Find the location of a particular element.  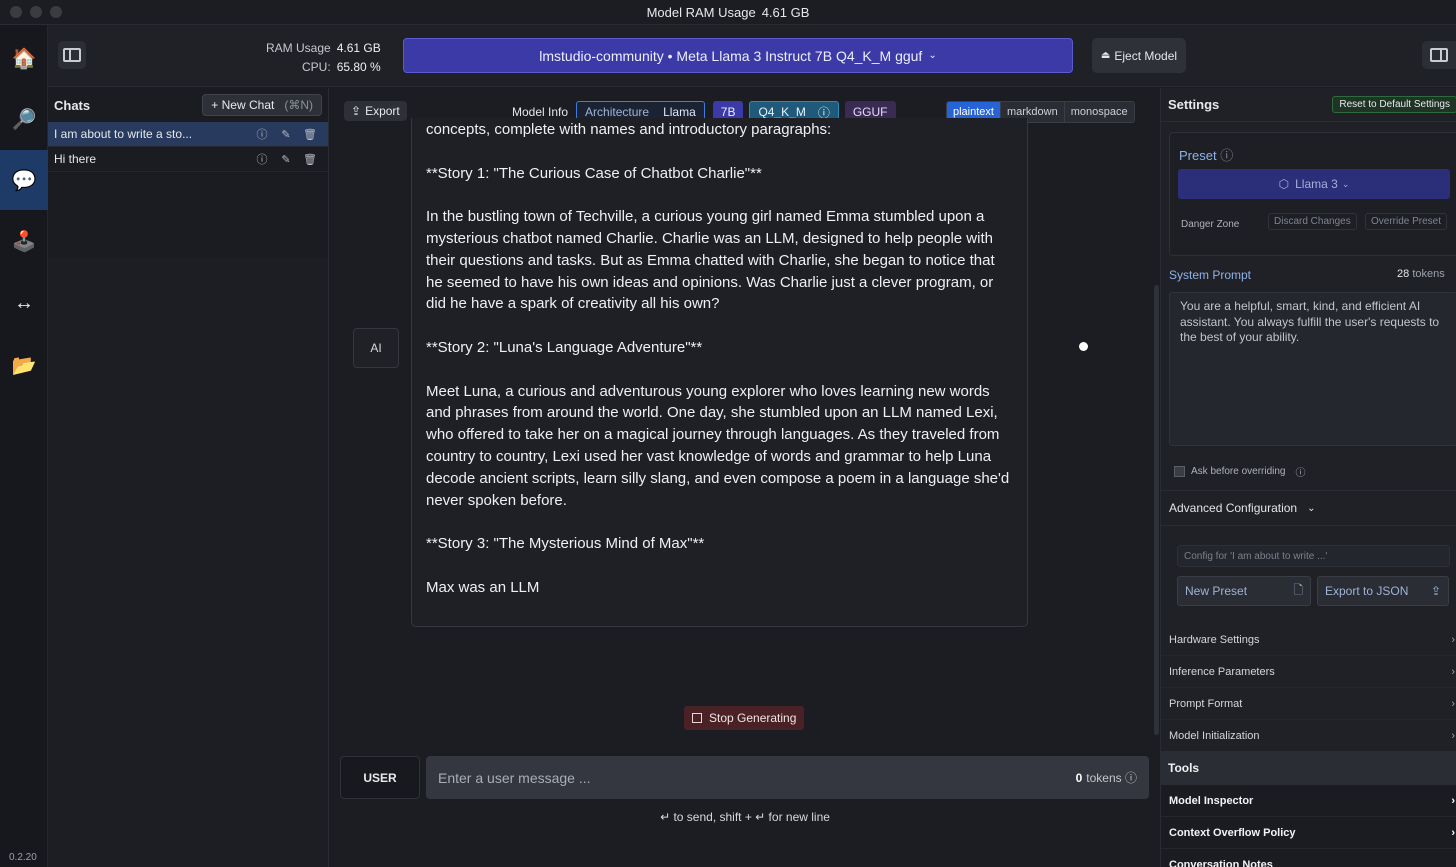

system-prompt-tokens: 28 tokens is located at coordinates (1421, 274).